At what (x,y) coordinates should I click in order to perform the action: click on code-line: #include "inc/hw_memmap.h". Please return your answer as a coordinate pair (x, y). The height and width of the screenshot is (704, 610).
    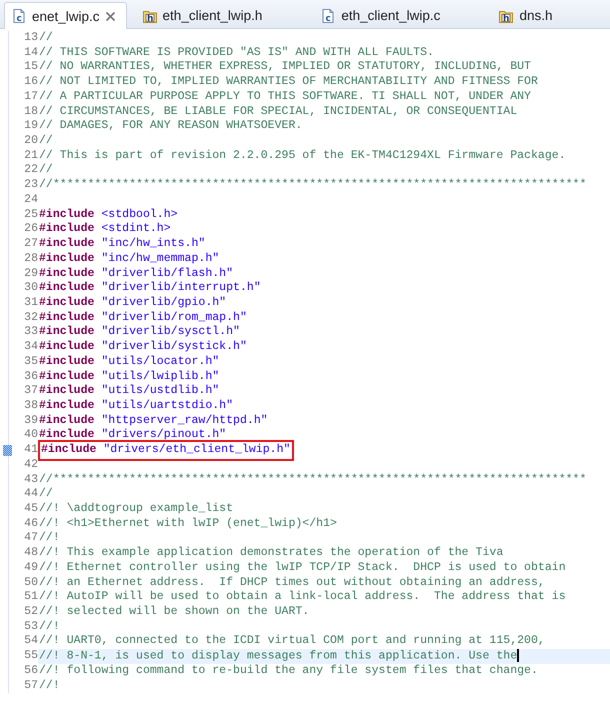
    Looking at the image, I should click on (129, 259).